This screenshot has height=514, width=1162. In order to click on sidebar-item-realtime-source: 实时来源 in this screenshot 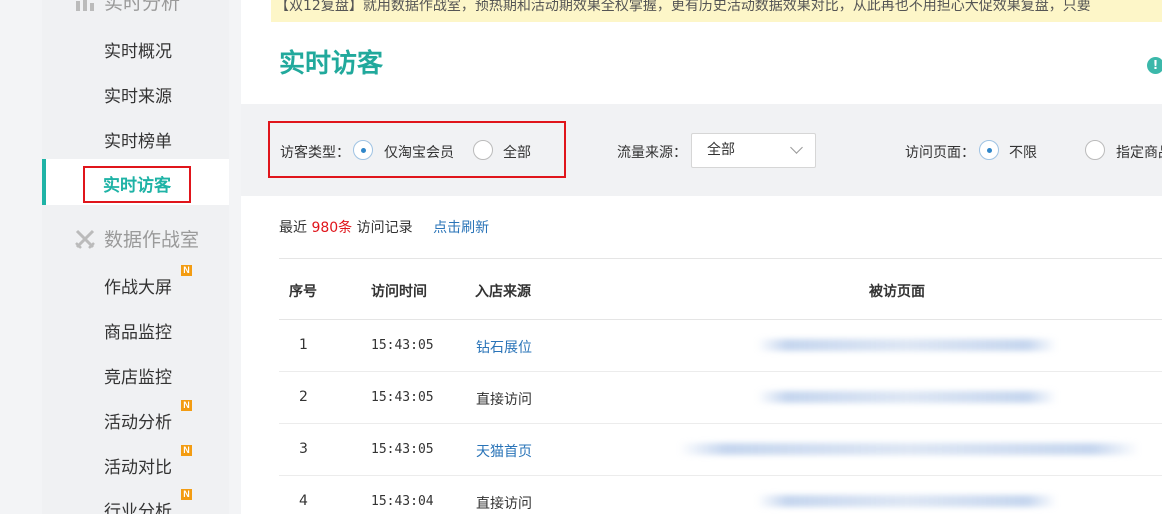, I will do `click(138, 94)`.